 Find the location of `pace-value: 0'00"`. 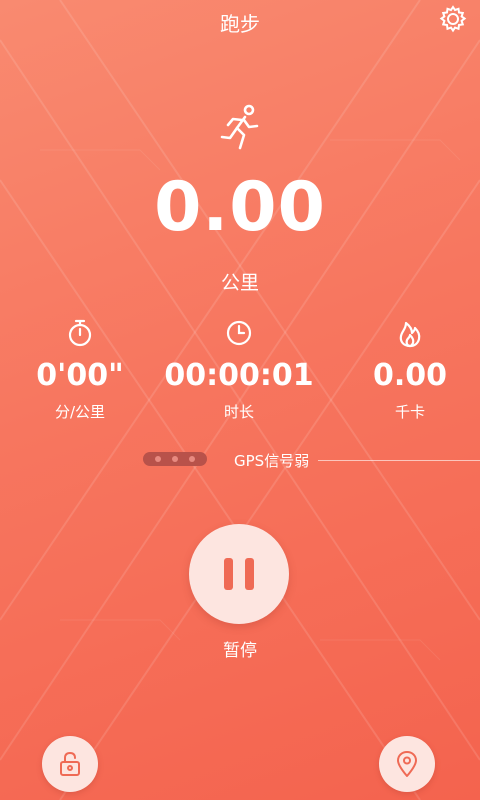

pace-value: 0'00" is located at coordinates (80, 375).